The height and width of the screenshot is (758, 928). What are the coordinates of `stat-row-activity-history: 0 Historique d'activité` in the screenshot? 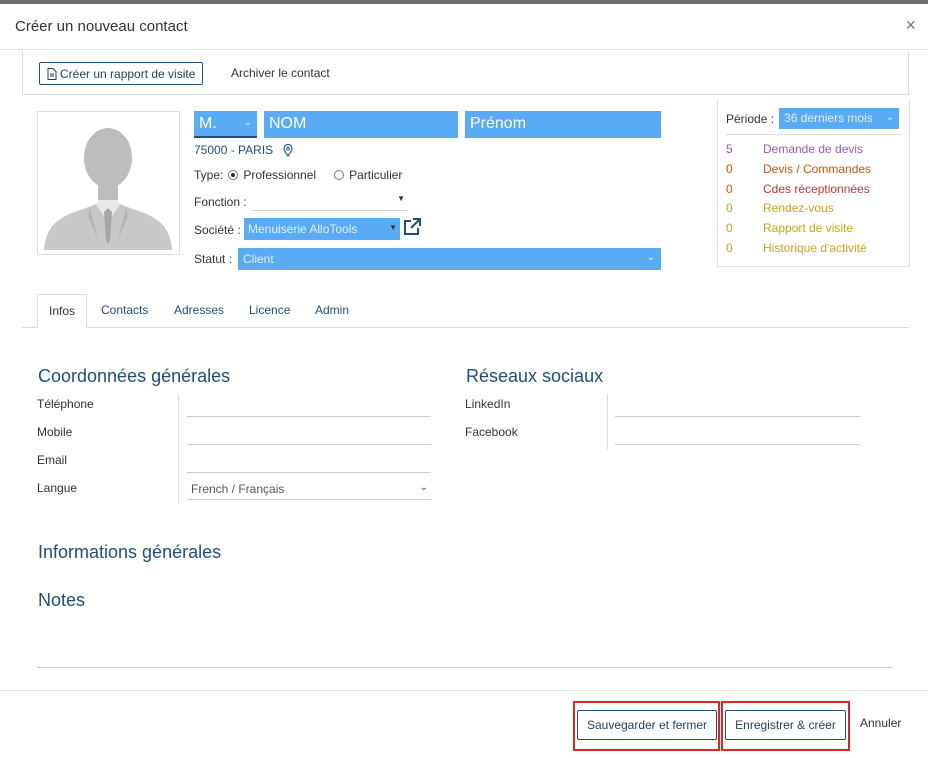 It's located at (798, 251).